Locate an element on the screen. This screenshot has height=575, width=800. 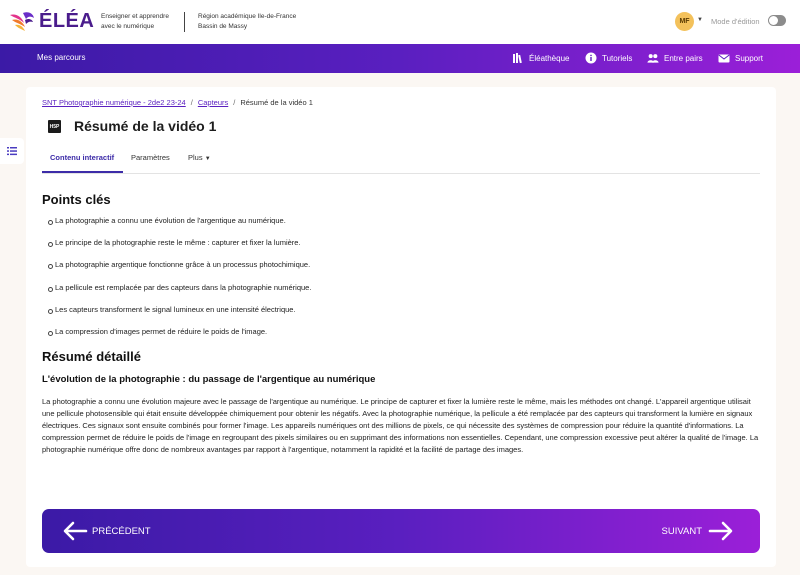
nav-item-entre-pairs: Entre pairs is located at coordinates (675, 58).